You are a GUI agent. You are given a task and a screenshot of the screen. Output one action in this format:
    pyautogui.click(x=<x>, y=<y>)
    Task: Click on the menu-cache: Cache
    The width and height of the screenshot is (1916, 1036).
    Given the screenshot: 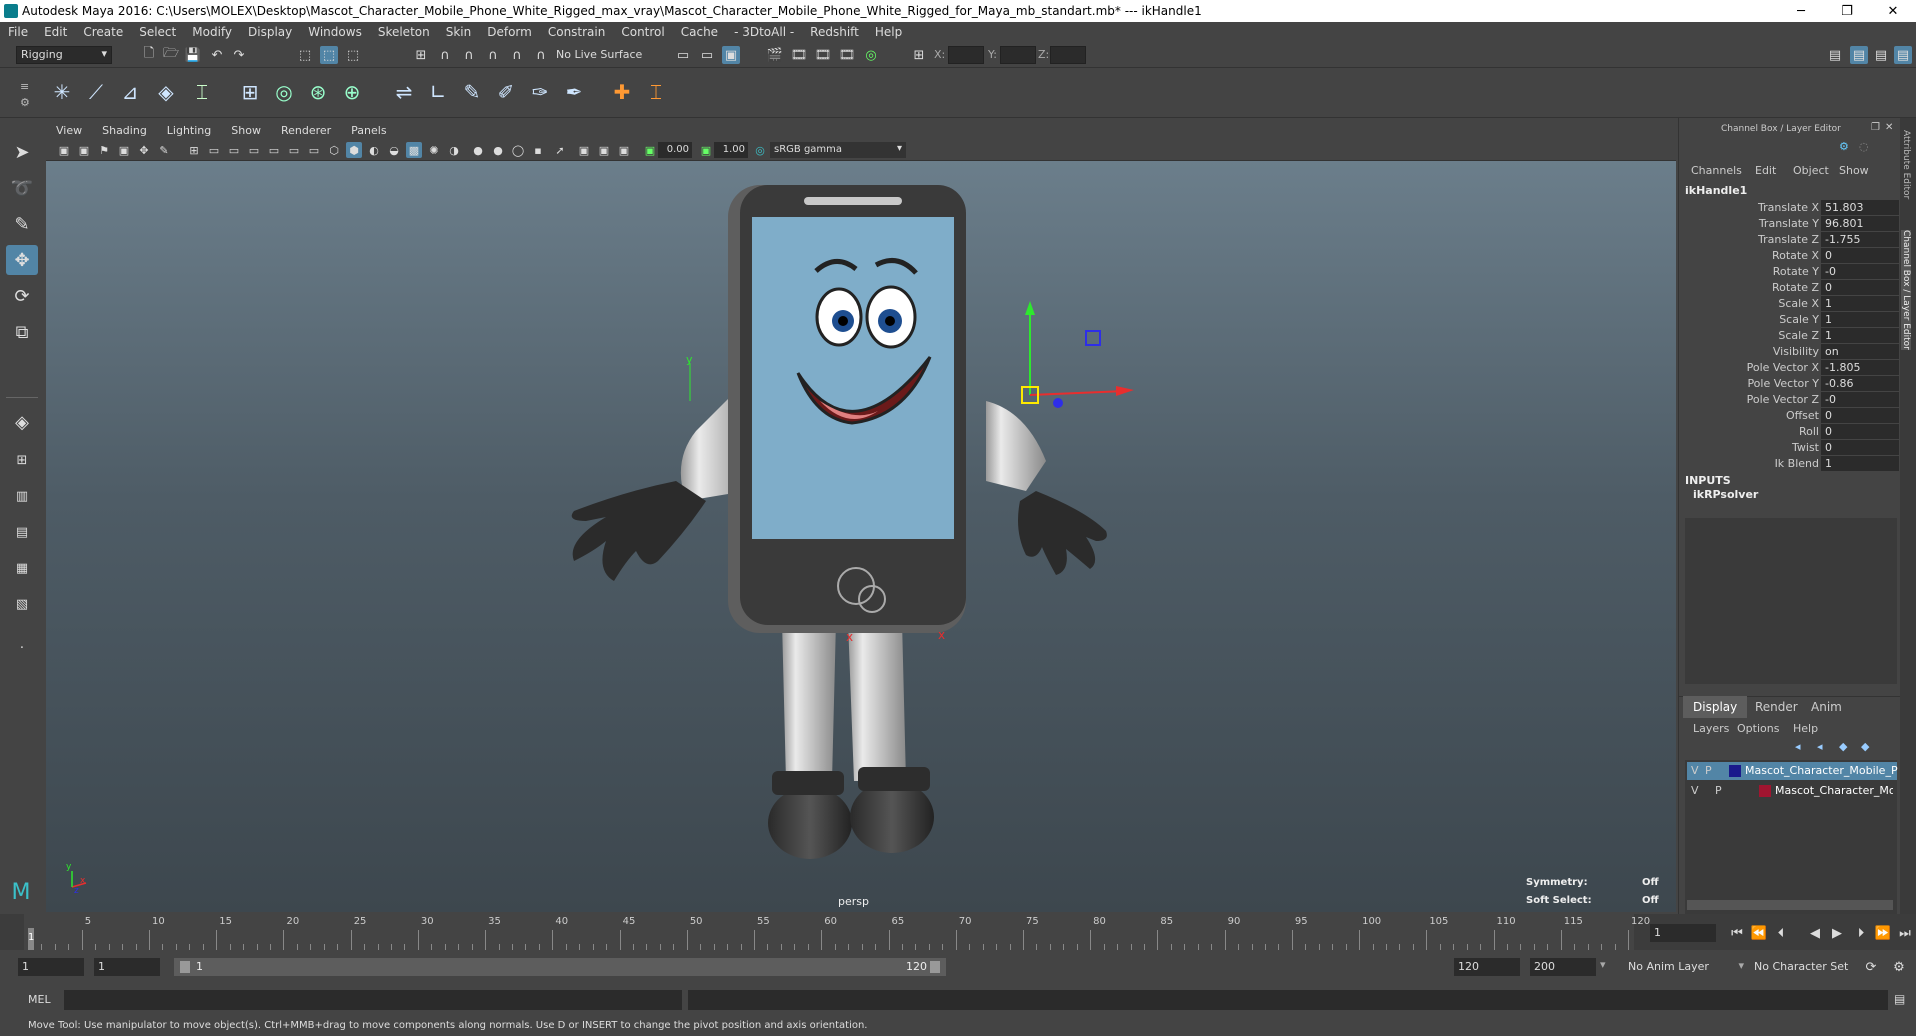 What is the action you would take?
    pyautogui.click(x=699, y=32)
    